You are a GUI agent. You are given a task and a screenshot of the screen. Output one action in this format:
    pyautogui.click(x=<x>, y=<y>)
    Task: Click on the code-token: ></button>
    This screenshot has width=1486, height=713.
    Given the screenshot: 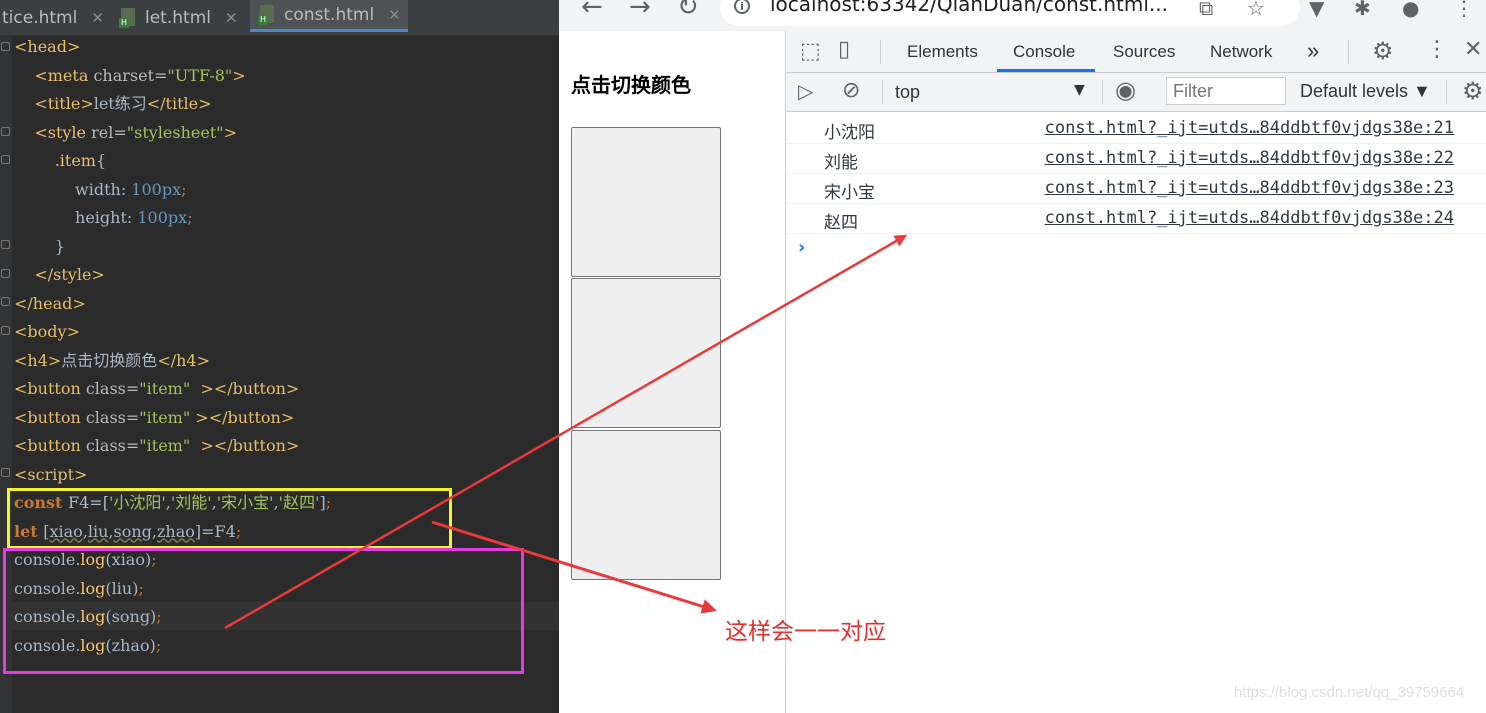 What is the action you would take?
    pyautogui.click(x=245, y=388)
    